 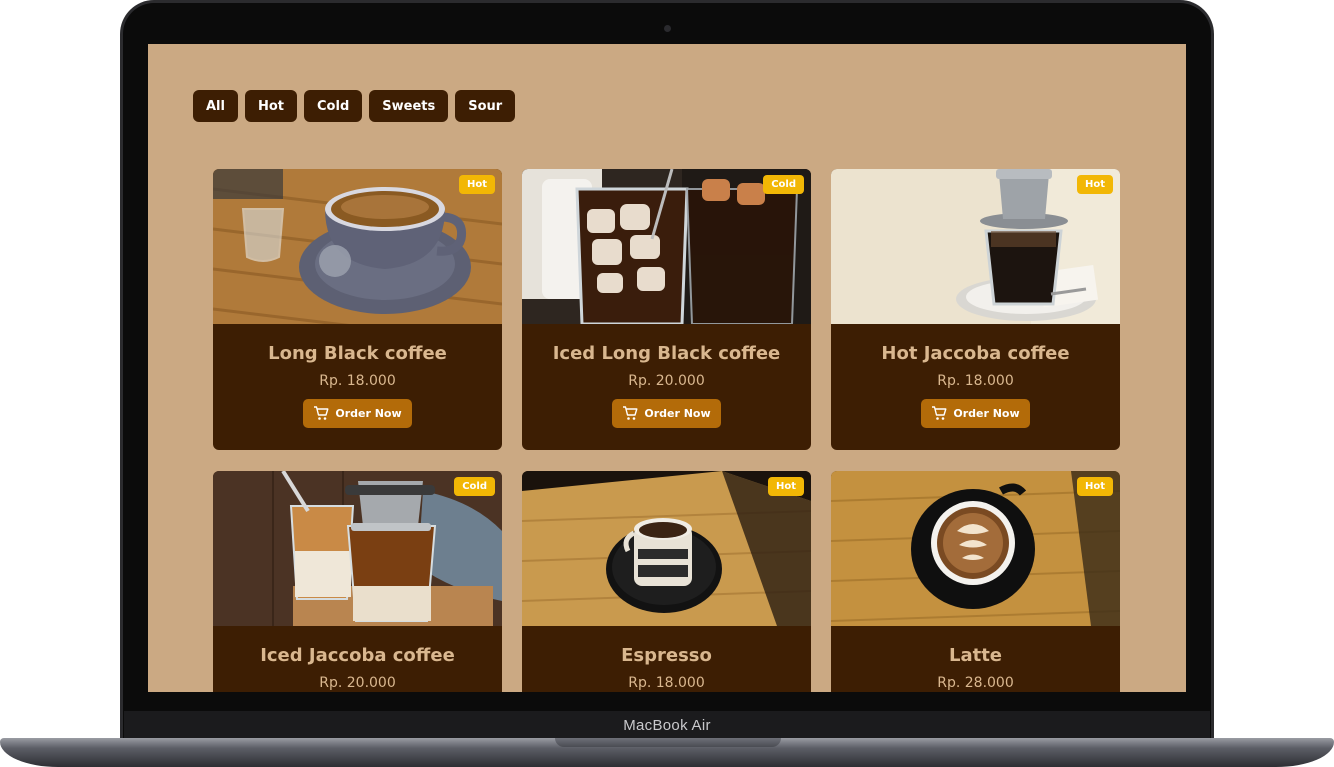 I want to click on laptop-chin: MacBook Air, so click(x=667, y=725).